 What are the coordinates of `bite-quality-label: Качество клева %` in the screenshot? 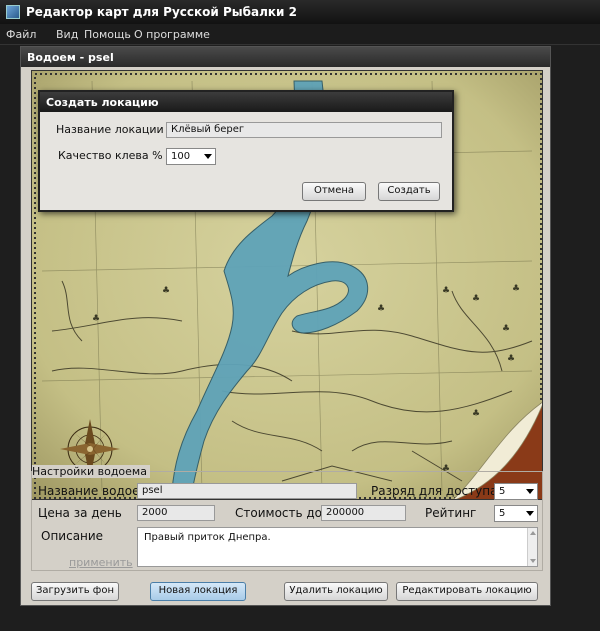 It's located at (110, 155).